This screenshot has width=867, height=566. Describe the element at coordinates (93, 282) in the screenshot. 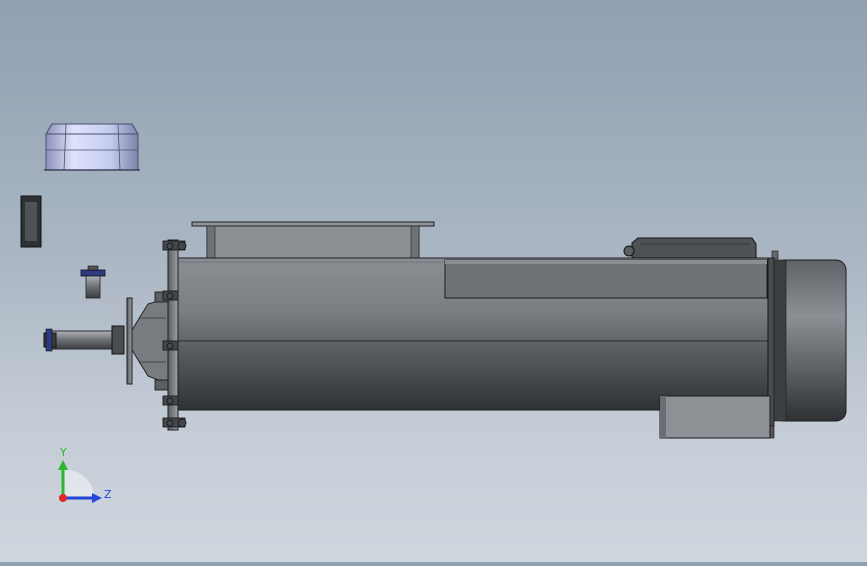

I see `bolt-part` at that location.